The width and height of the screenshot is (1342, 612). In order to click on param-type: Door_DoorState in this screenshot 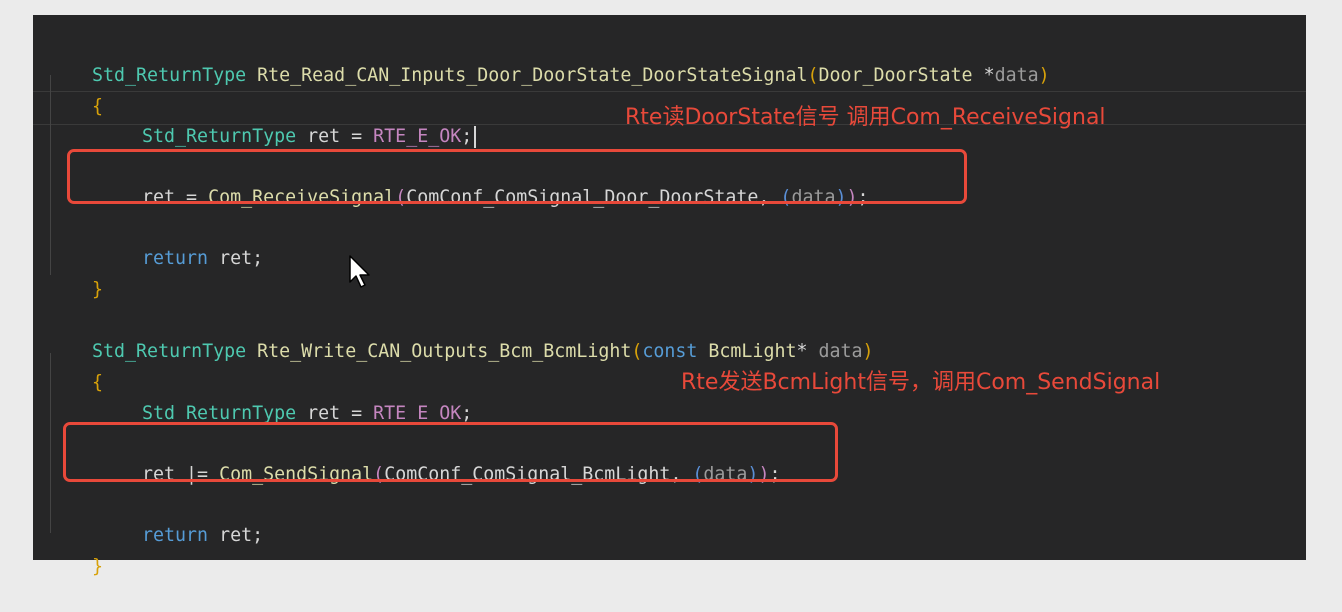, I will do `click(895, 75)`.